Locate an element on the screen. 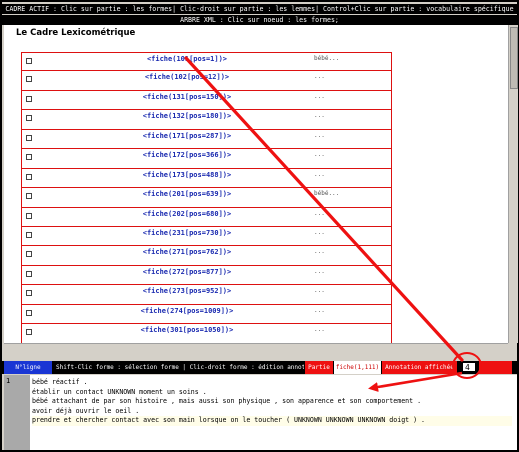 The height and width of the screenshot is (452, 519). fiche-label: <fiche(101[pos=1])> is located at coordinates (187, 59).